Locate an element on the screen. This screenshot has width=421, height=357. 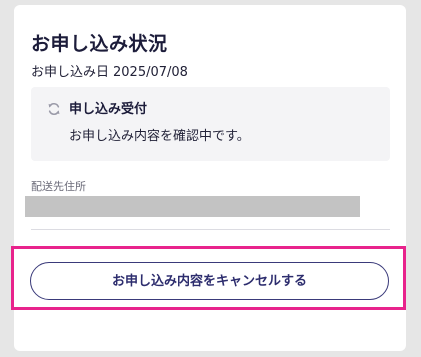
shipping-address-redacted is located at coordinates (192, 206).